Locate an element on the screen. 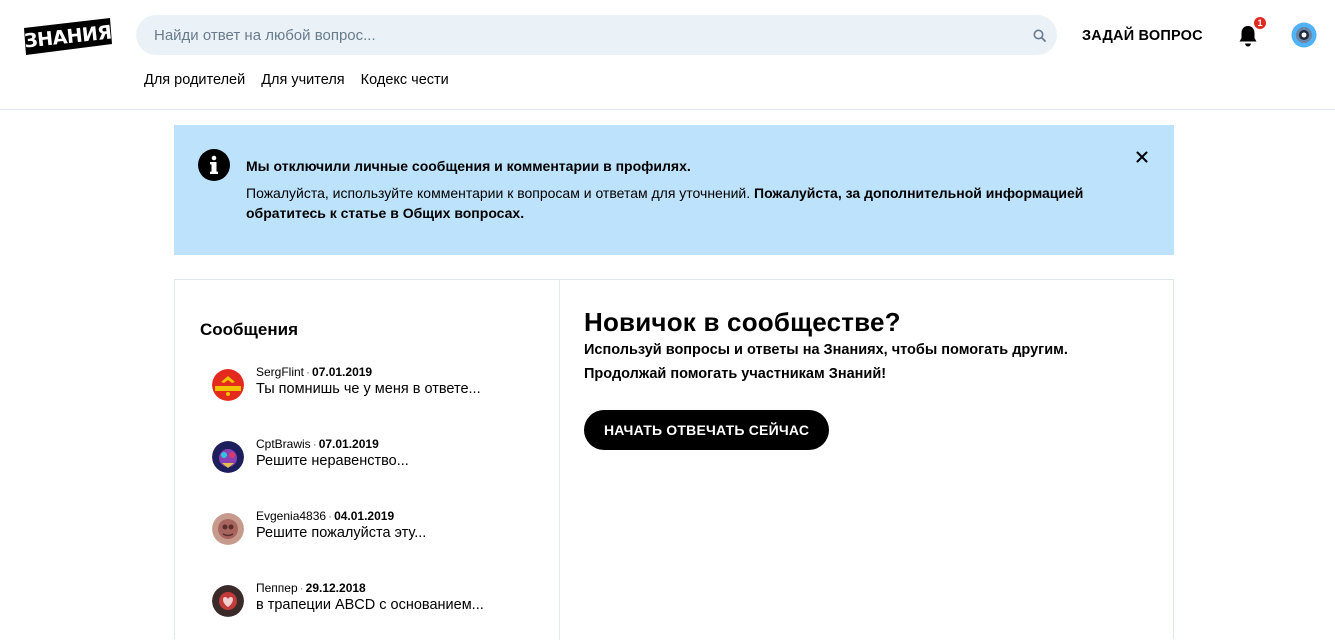 The height and width of the screenshot is (640, 1335). search-bar is located at coordinates (596, 35).